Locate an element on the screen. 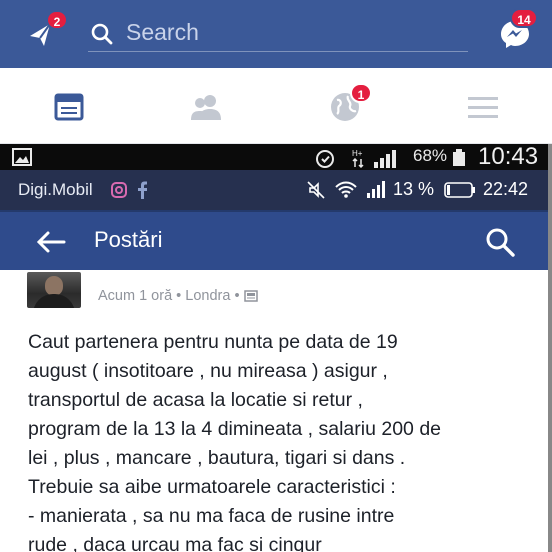 This screenshot has height=552, width=552. news-feed-icon is located at coordinates (69, 107).